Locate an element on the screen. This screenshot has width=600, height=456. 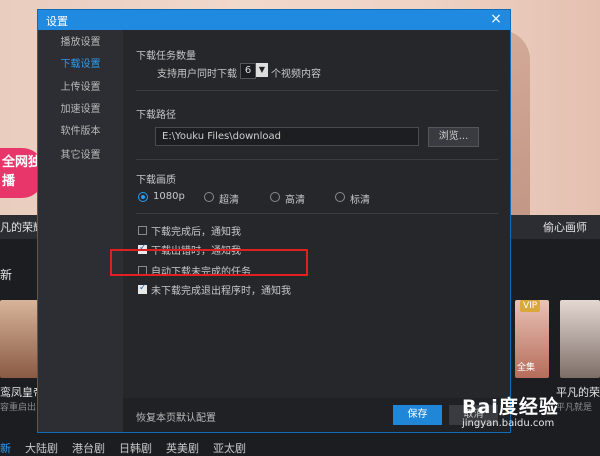
quality-1080p-radio is located at coordinates (143, 197).